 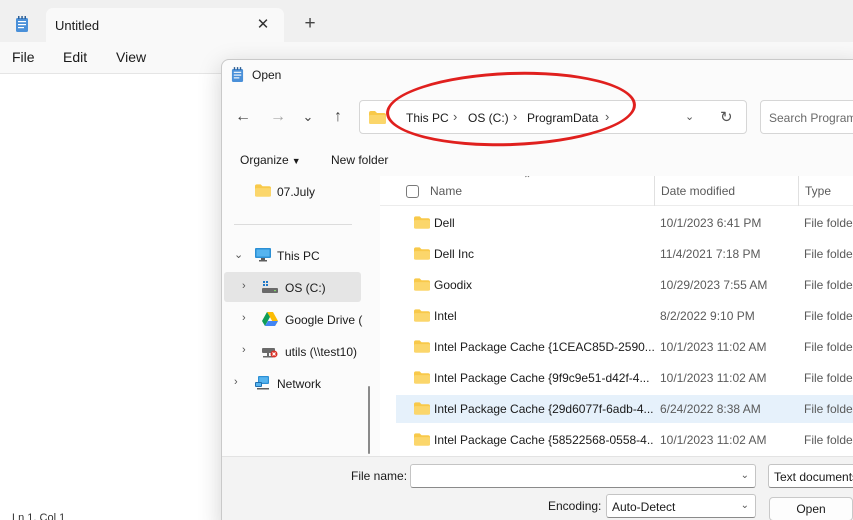 I want to click on search-box: Search ProgramData, so click(x=806, y=117).